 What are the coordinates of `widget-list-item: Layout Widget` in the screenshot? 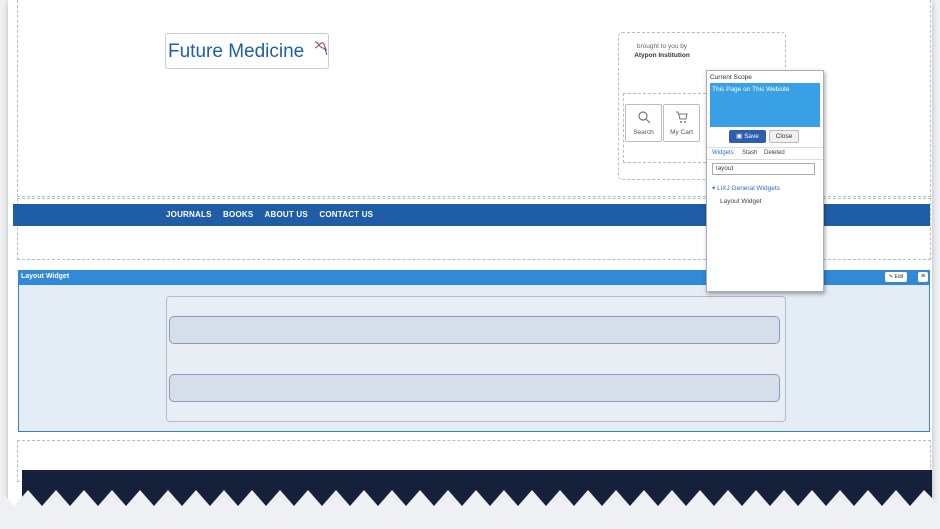 It's located at (741, 201).